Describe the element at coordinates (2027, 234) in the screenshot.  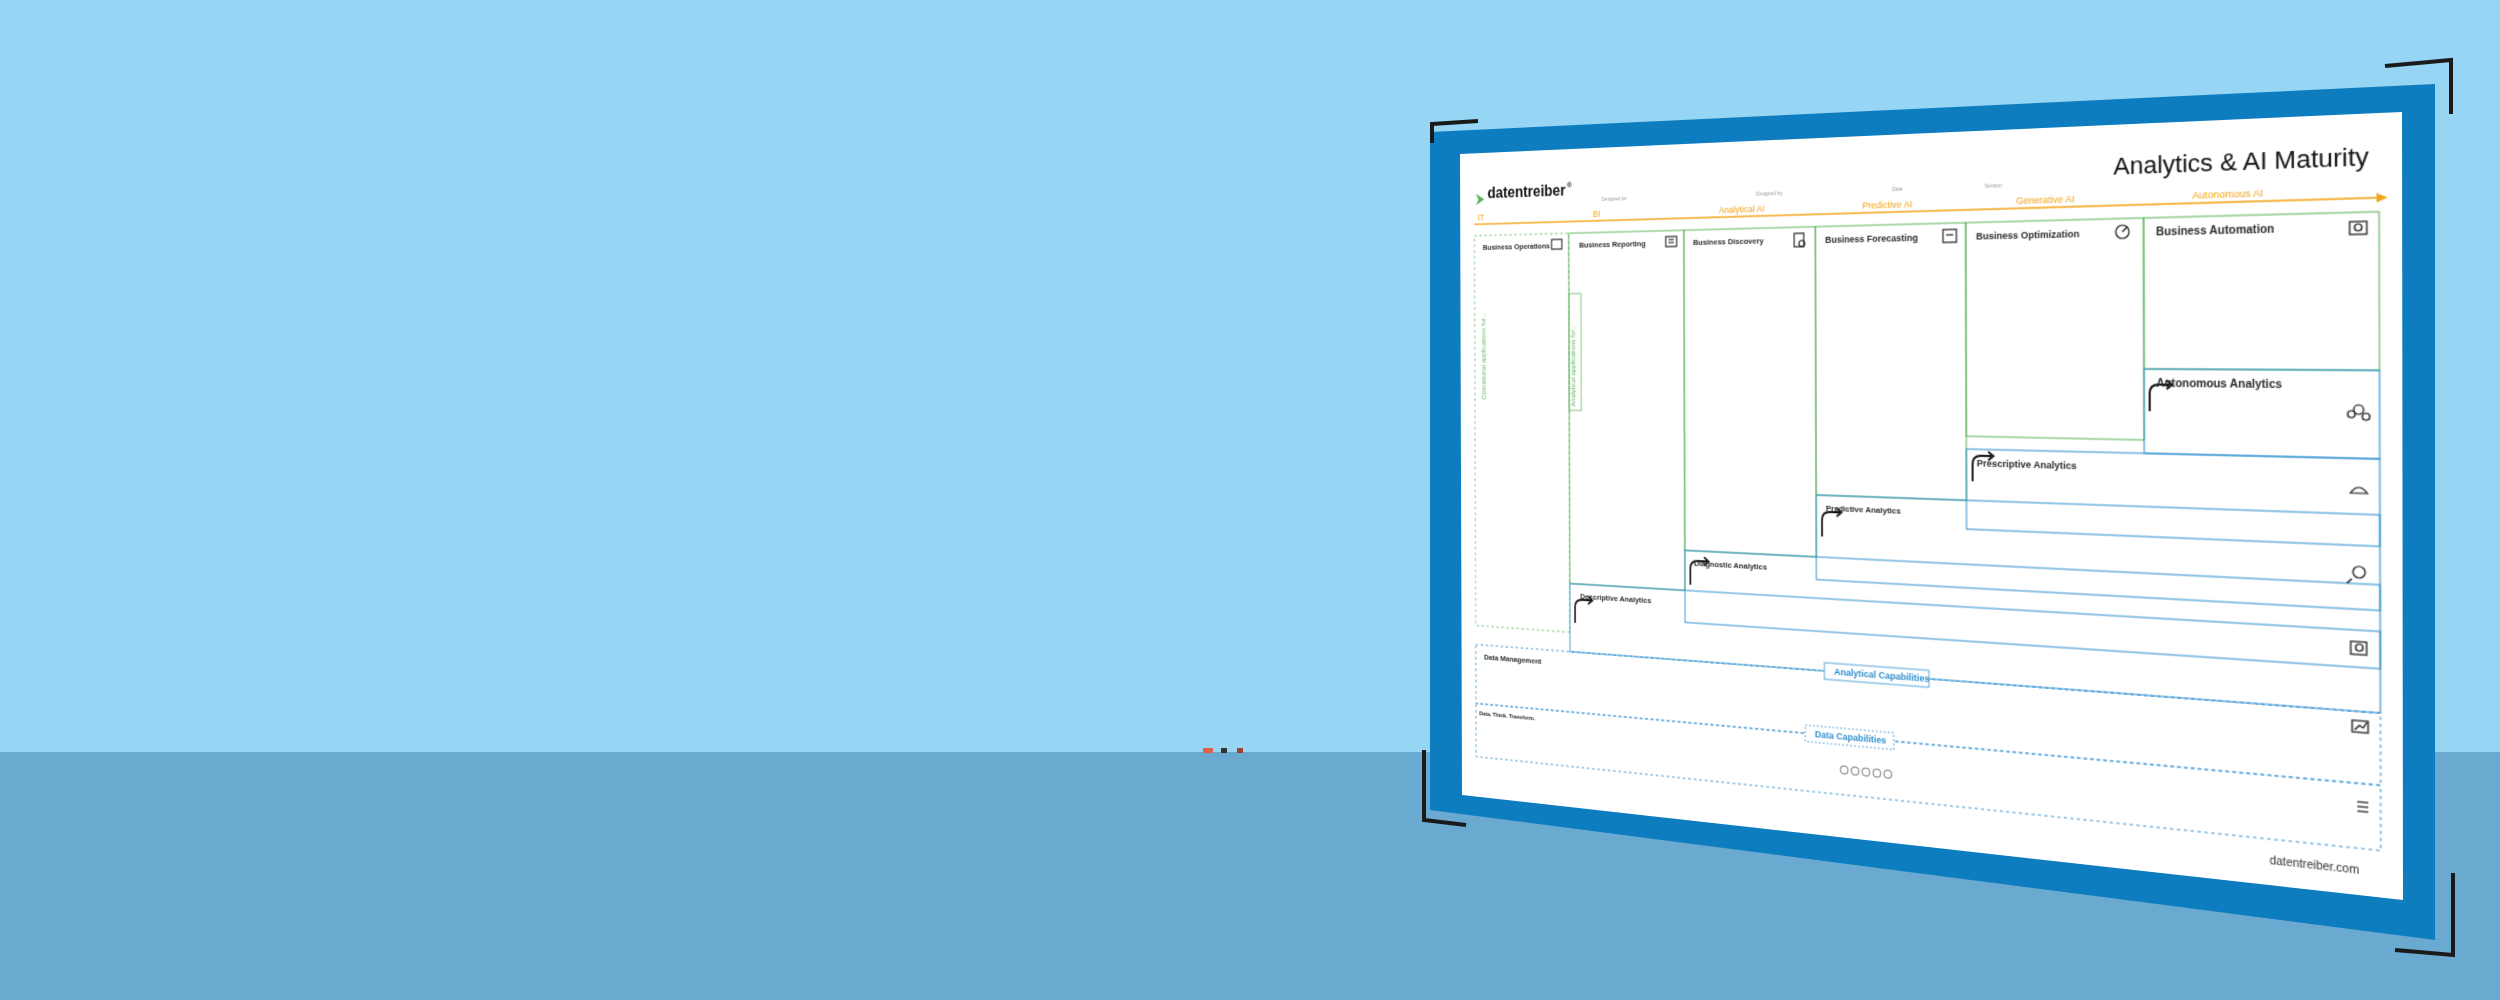
I see `cell-business-optimization: Business Optimization` at that location.